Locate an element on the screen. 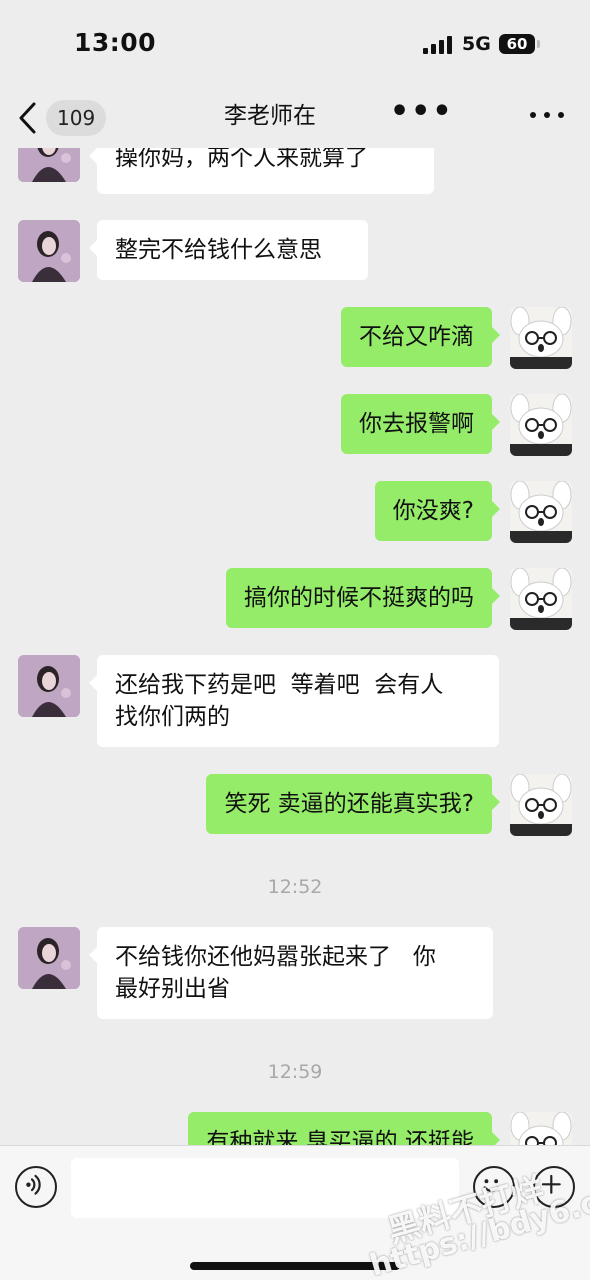 This screenshot has width=590, height=1280. message-outgoing: 你去报警啊 is located at coordinates (420, 424).